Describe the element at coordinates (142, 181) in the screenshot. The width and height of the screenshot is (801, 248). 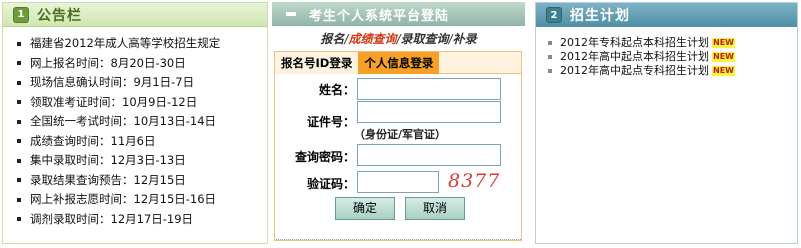
I see `announcement-item: 录取结果查询预告：12月15日` at that location.